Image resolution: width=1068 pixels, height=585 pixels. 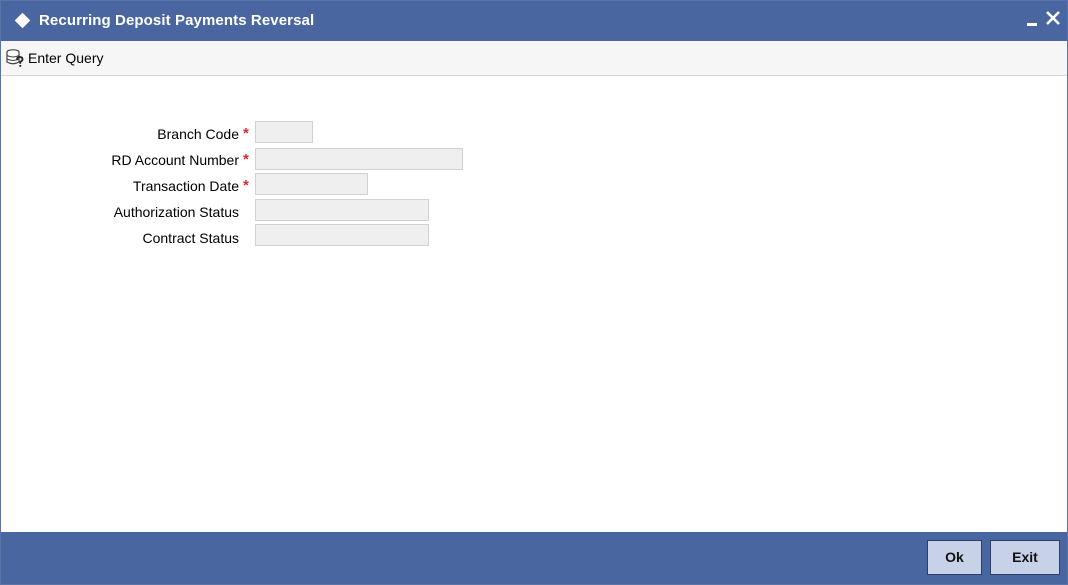 I want to click on contract-status-label: Contract Status, so click(x=191, y=238).